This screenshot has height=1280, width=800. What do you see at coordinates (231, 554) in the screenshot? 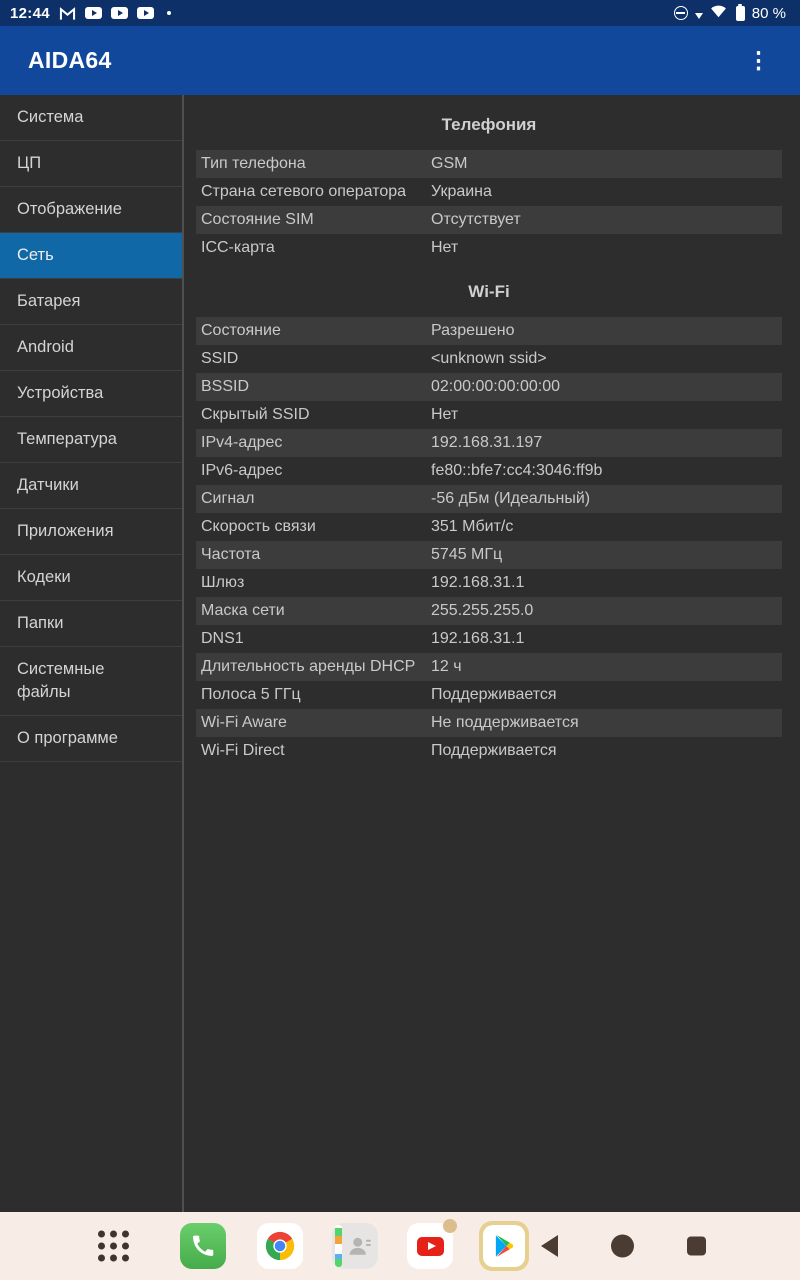
I see `row-label: Частота` at bounding box center [231, 554].